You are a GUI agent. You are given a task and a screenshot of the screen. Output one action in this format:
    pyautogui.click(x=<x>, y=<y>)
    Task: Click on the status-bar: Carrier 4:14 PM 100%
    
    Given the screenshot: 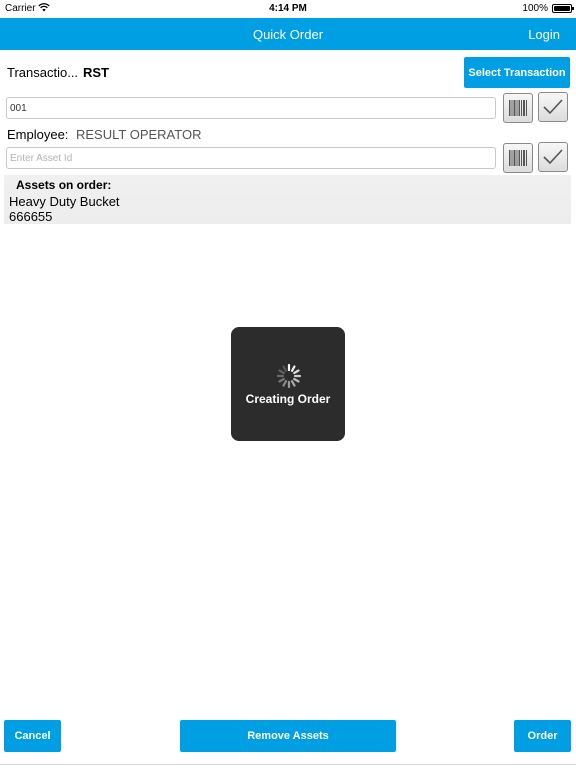 What is the action you would take?
    pyautogui.click(x=288, y=9)
    